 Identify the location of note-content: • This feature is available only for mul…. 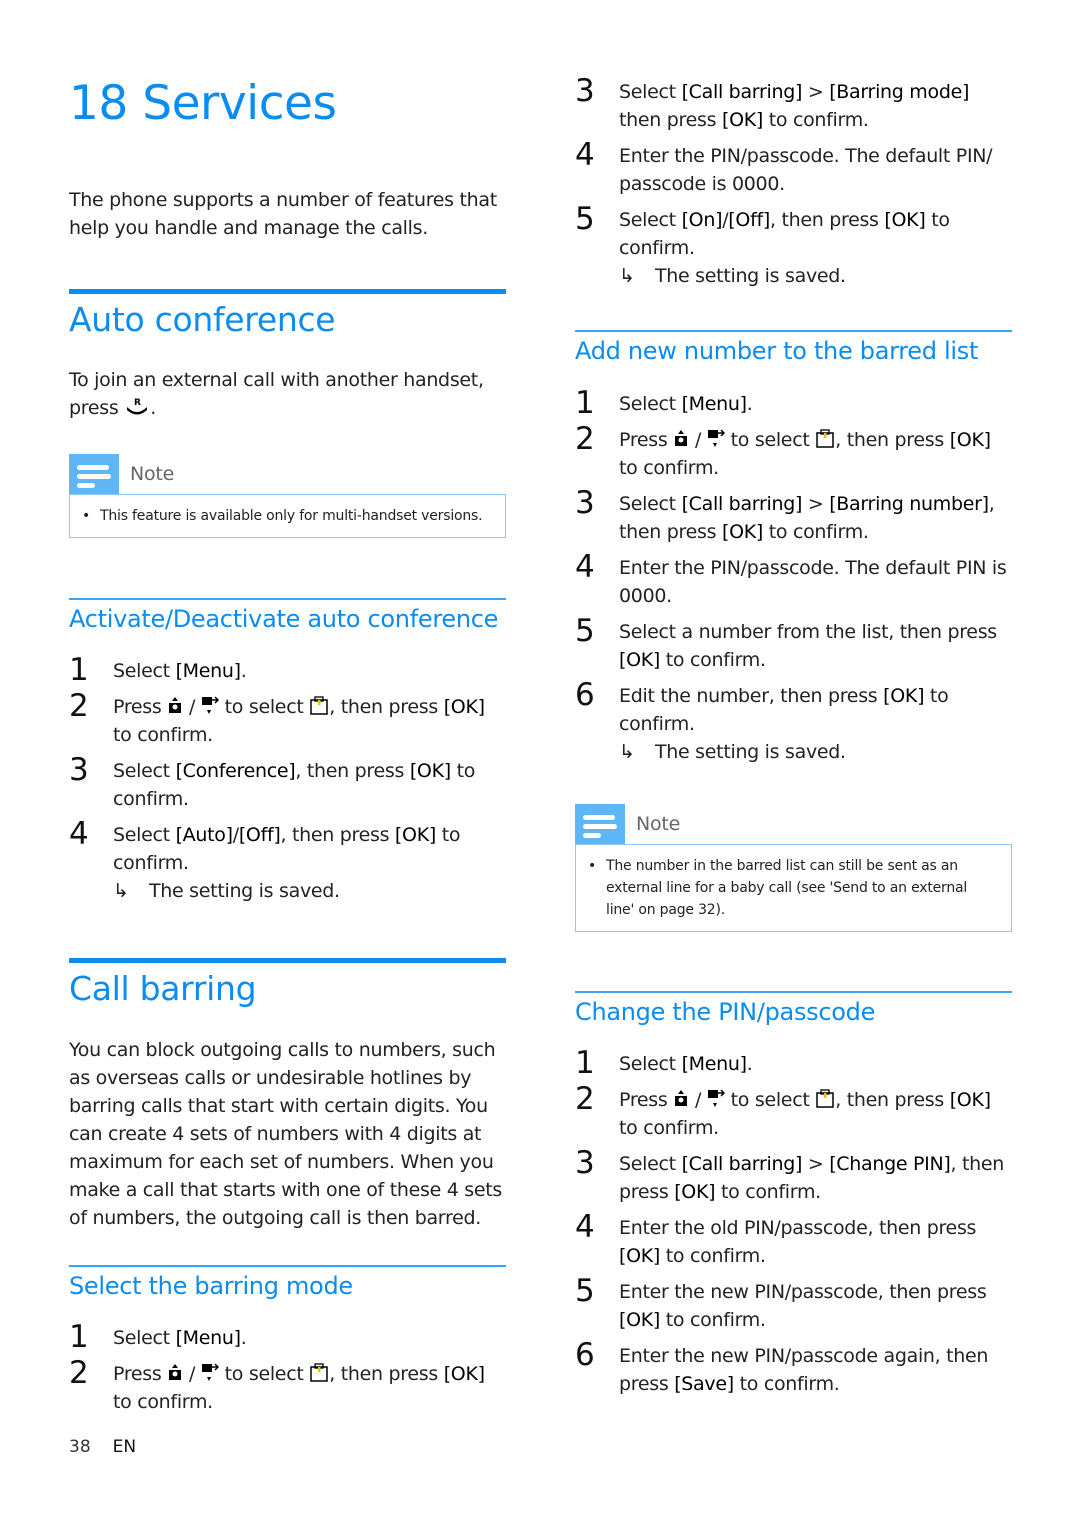
(287, 516).